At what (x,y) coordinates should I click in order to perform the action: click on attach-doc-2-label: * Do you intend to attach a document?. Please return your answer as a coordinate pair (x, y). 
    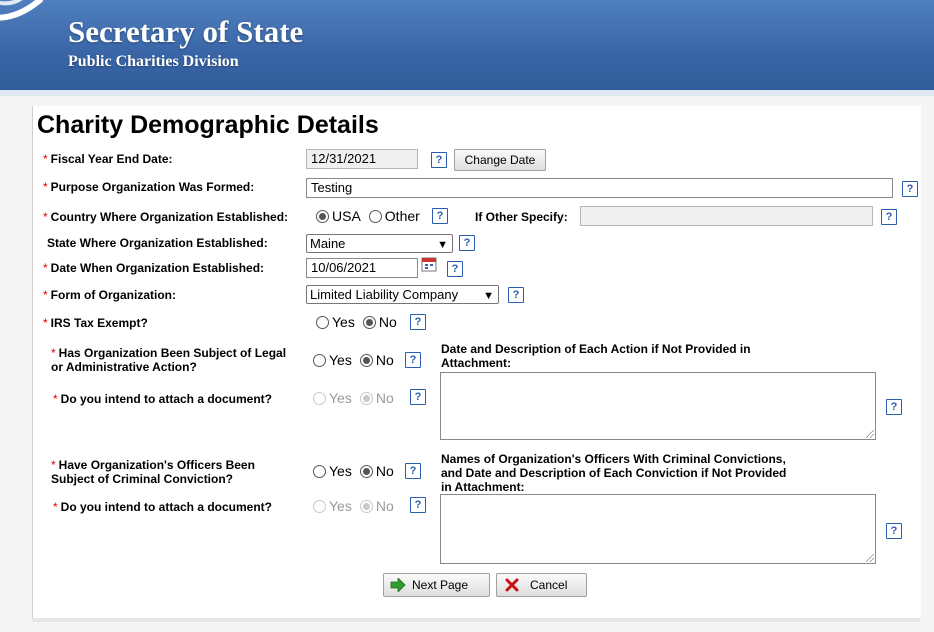
    Looking at the image, I should click on (163, 507).